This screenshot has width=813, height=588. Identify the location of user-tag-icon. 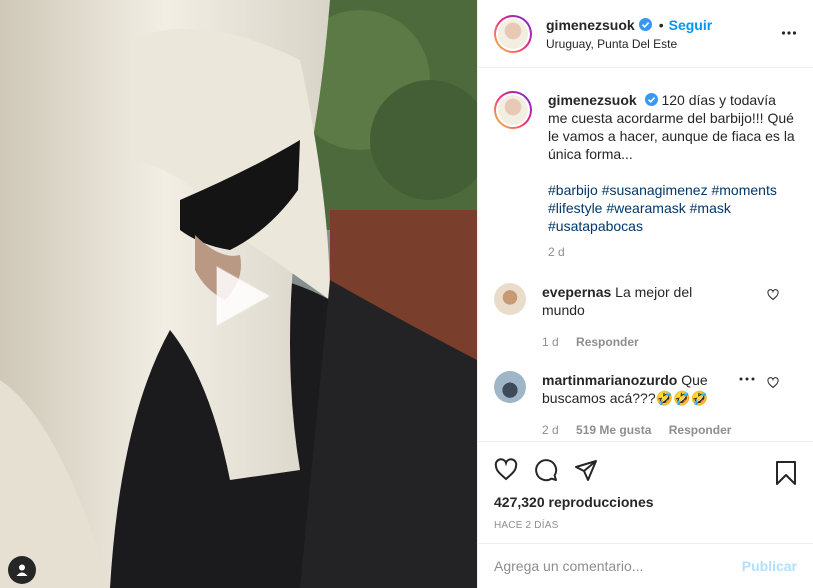
(22, 570).